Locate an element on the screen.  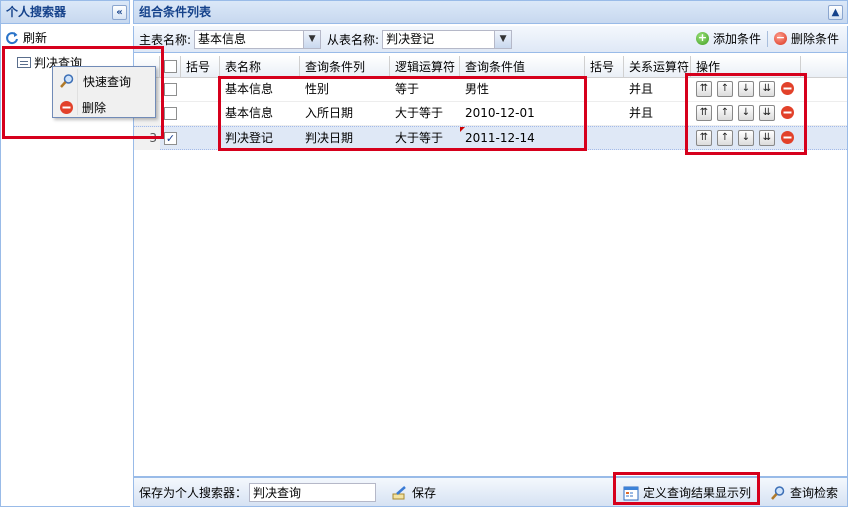
row-checkbox: ✓ is located at coordinates (170, 138).